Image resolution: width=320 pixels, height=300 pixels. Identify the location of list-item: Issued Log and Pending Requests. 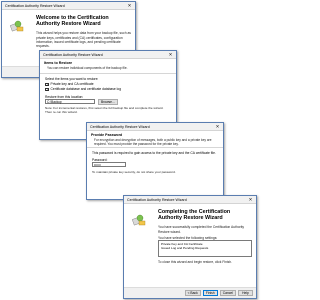
(185, 248).